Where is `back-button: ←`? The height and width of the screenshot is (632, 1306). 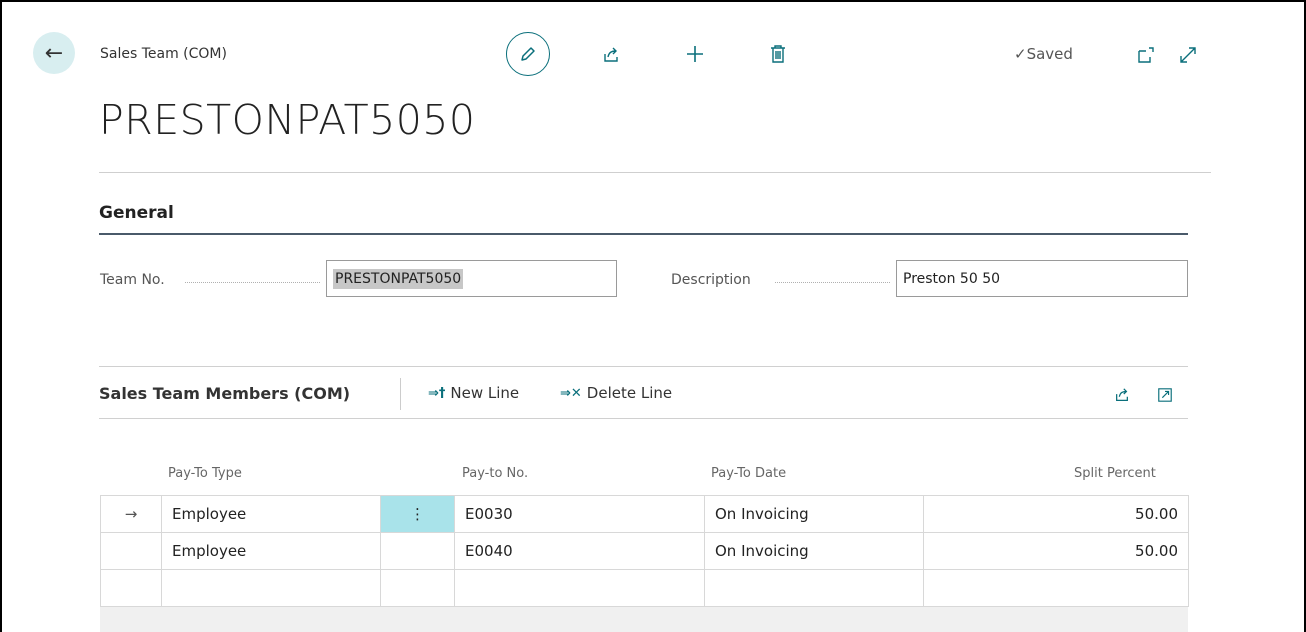 back-button: ← is located at coordinates (54, 53).